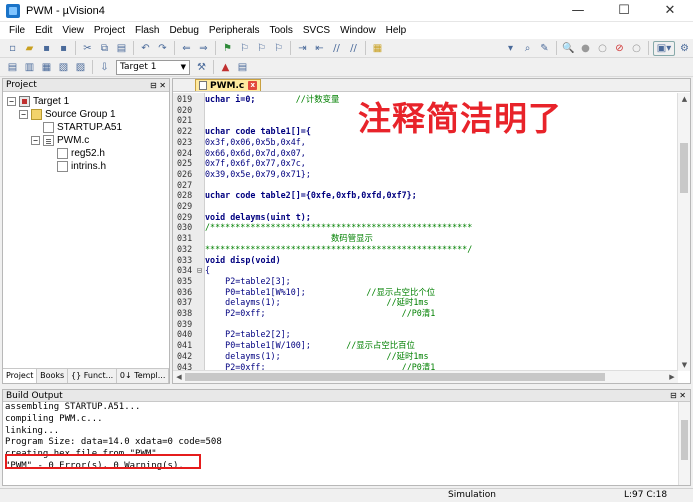 The width and height of the screenshot is (693, 502). I want to click on save-all-icon: ▪, so click(63, 48).